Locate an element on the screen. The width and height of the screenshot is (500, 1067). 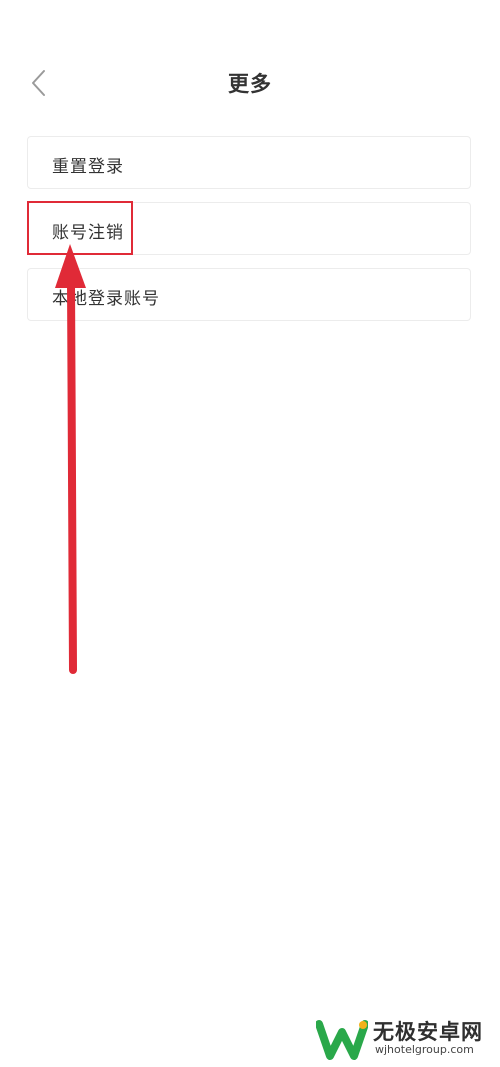
watermark: 无极安卓网 wjhotelgroup.com is located at coordinates (406, 1039).